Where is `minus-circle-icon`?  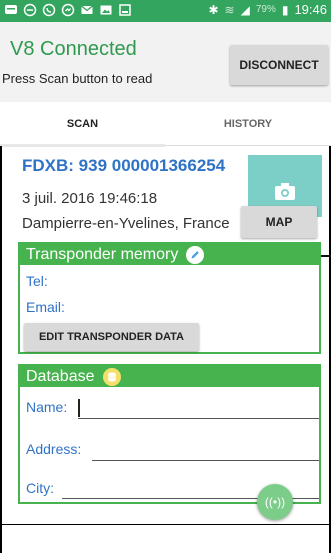 minus-circle-icon is located at coordinates (30, 10).